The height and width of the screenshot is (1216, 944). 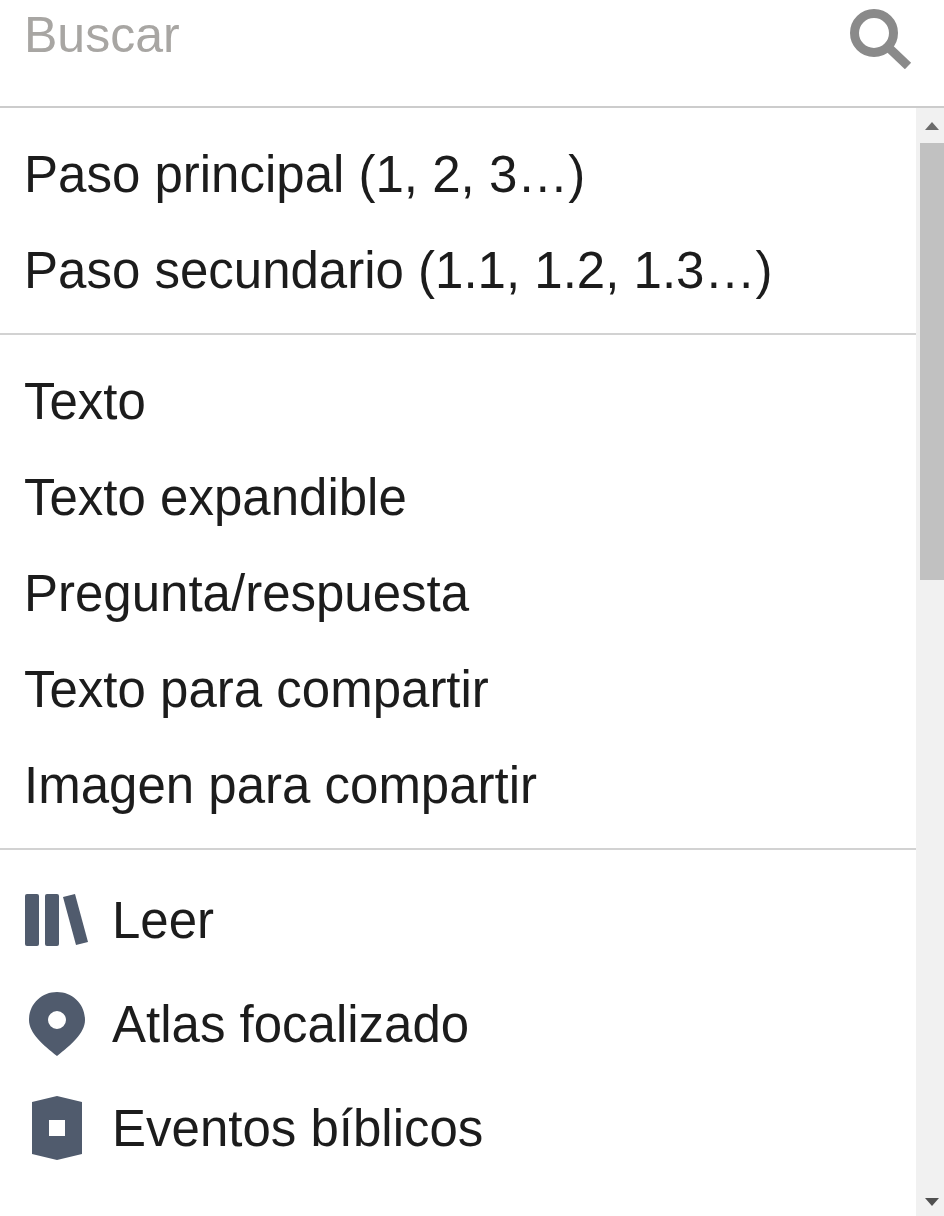 I want to click on menu-item: Paso principal (1, 2, 3…), so click(x=458, y=174).